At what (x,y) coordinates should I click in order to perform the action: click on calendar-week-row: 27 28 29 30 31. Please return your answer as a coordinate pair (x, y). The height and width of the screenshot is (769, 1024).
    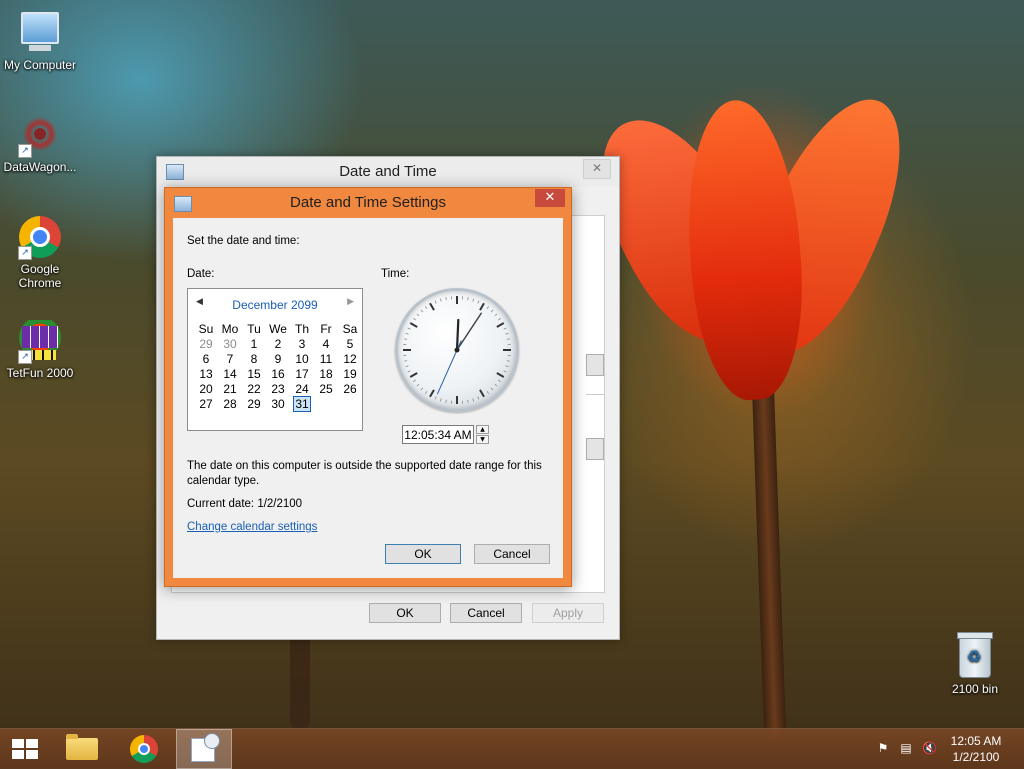
    Looking at the image, I should click on (278, 403).